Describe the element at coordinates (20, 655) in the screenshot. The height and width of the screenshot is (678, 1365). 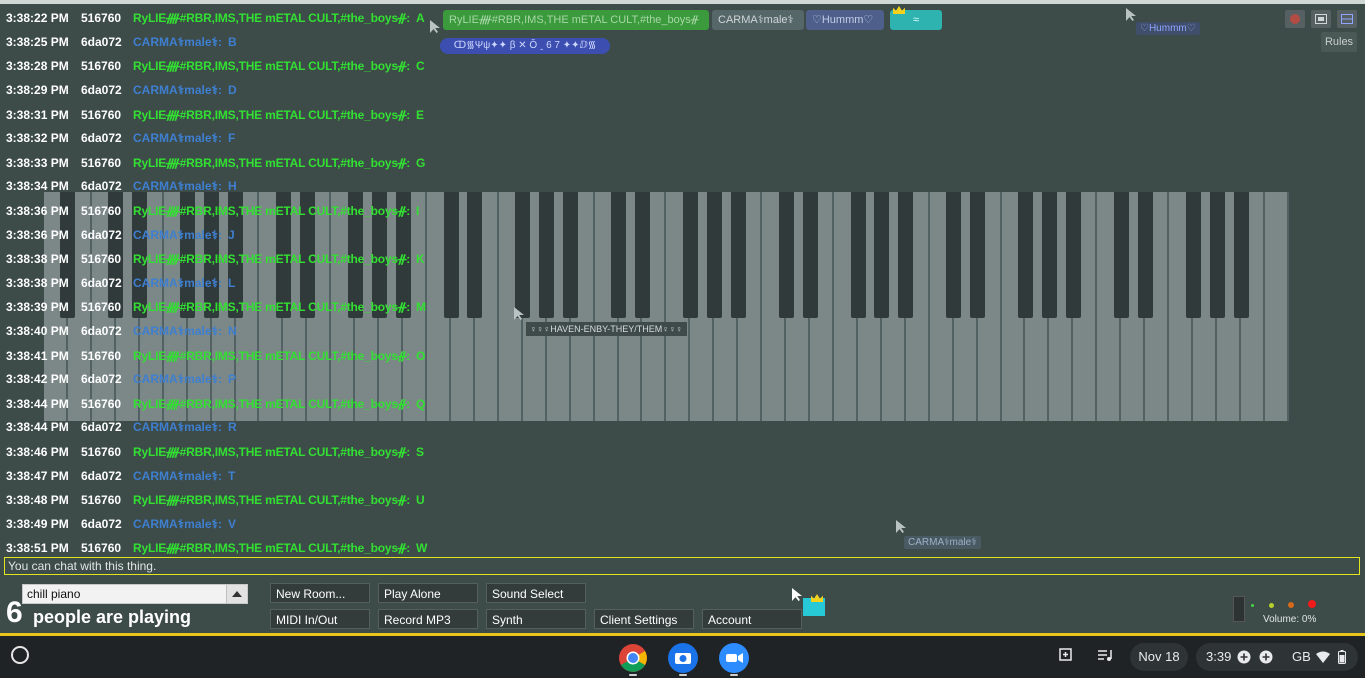
I see `launcher-icon` at that location.